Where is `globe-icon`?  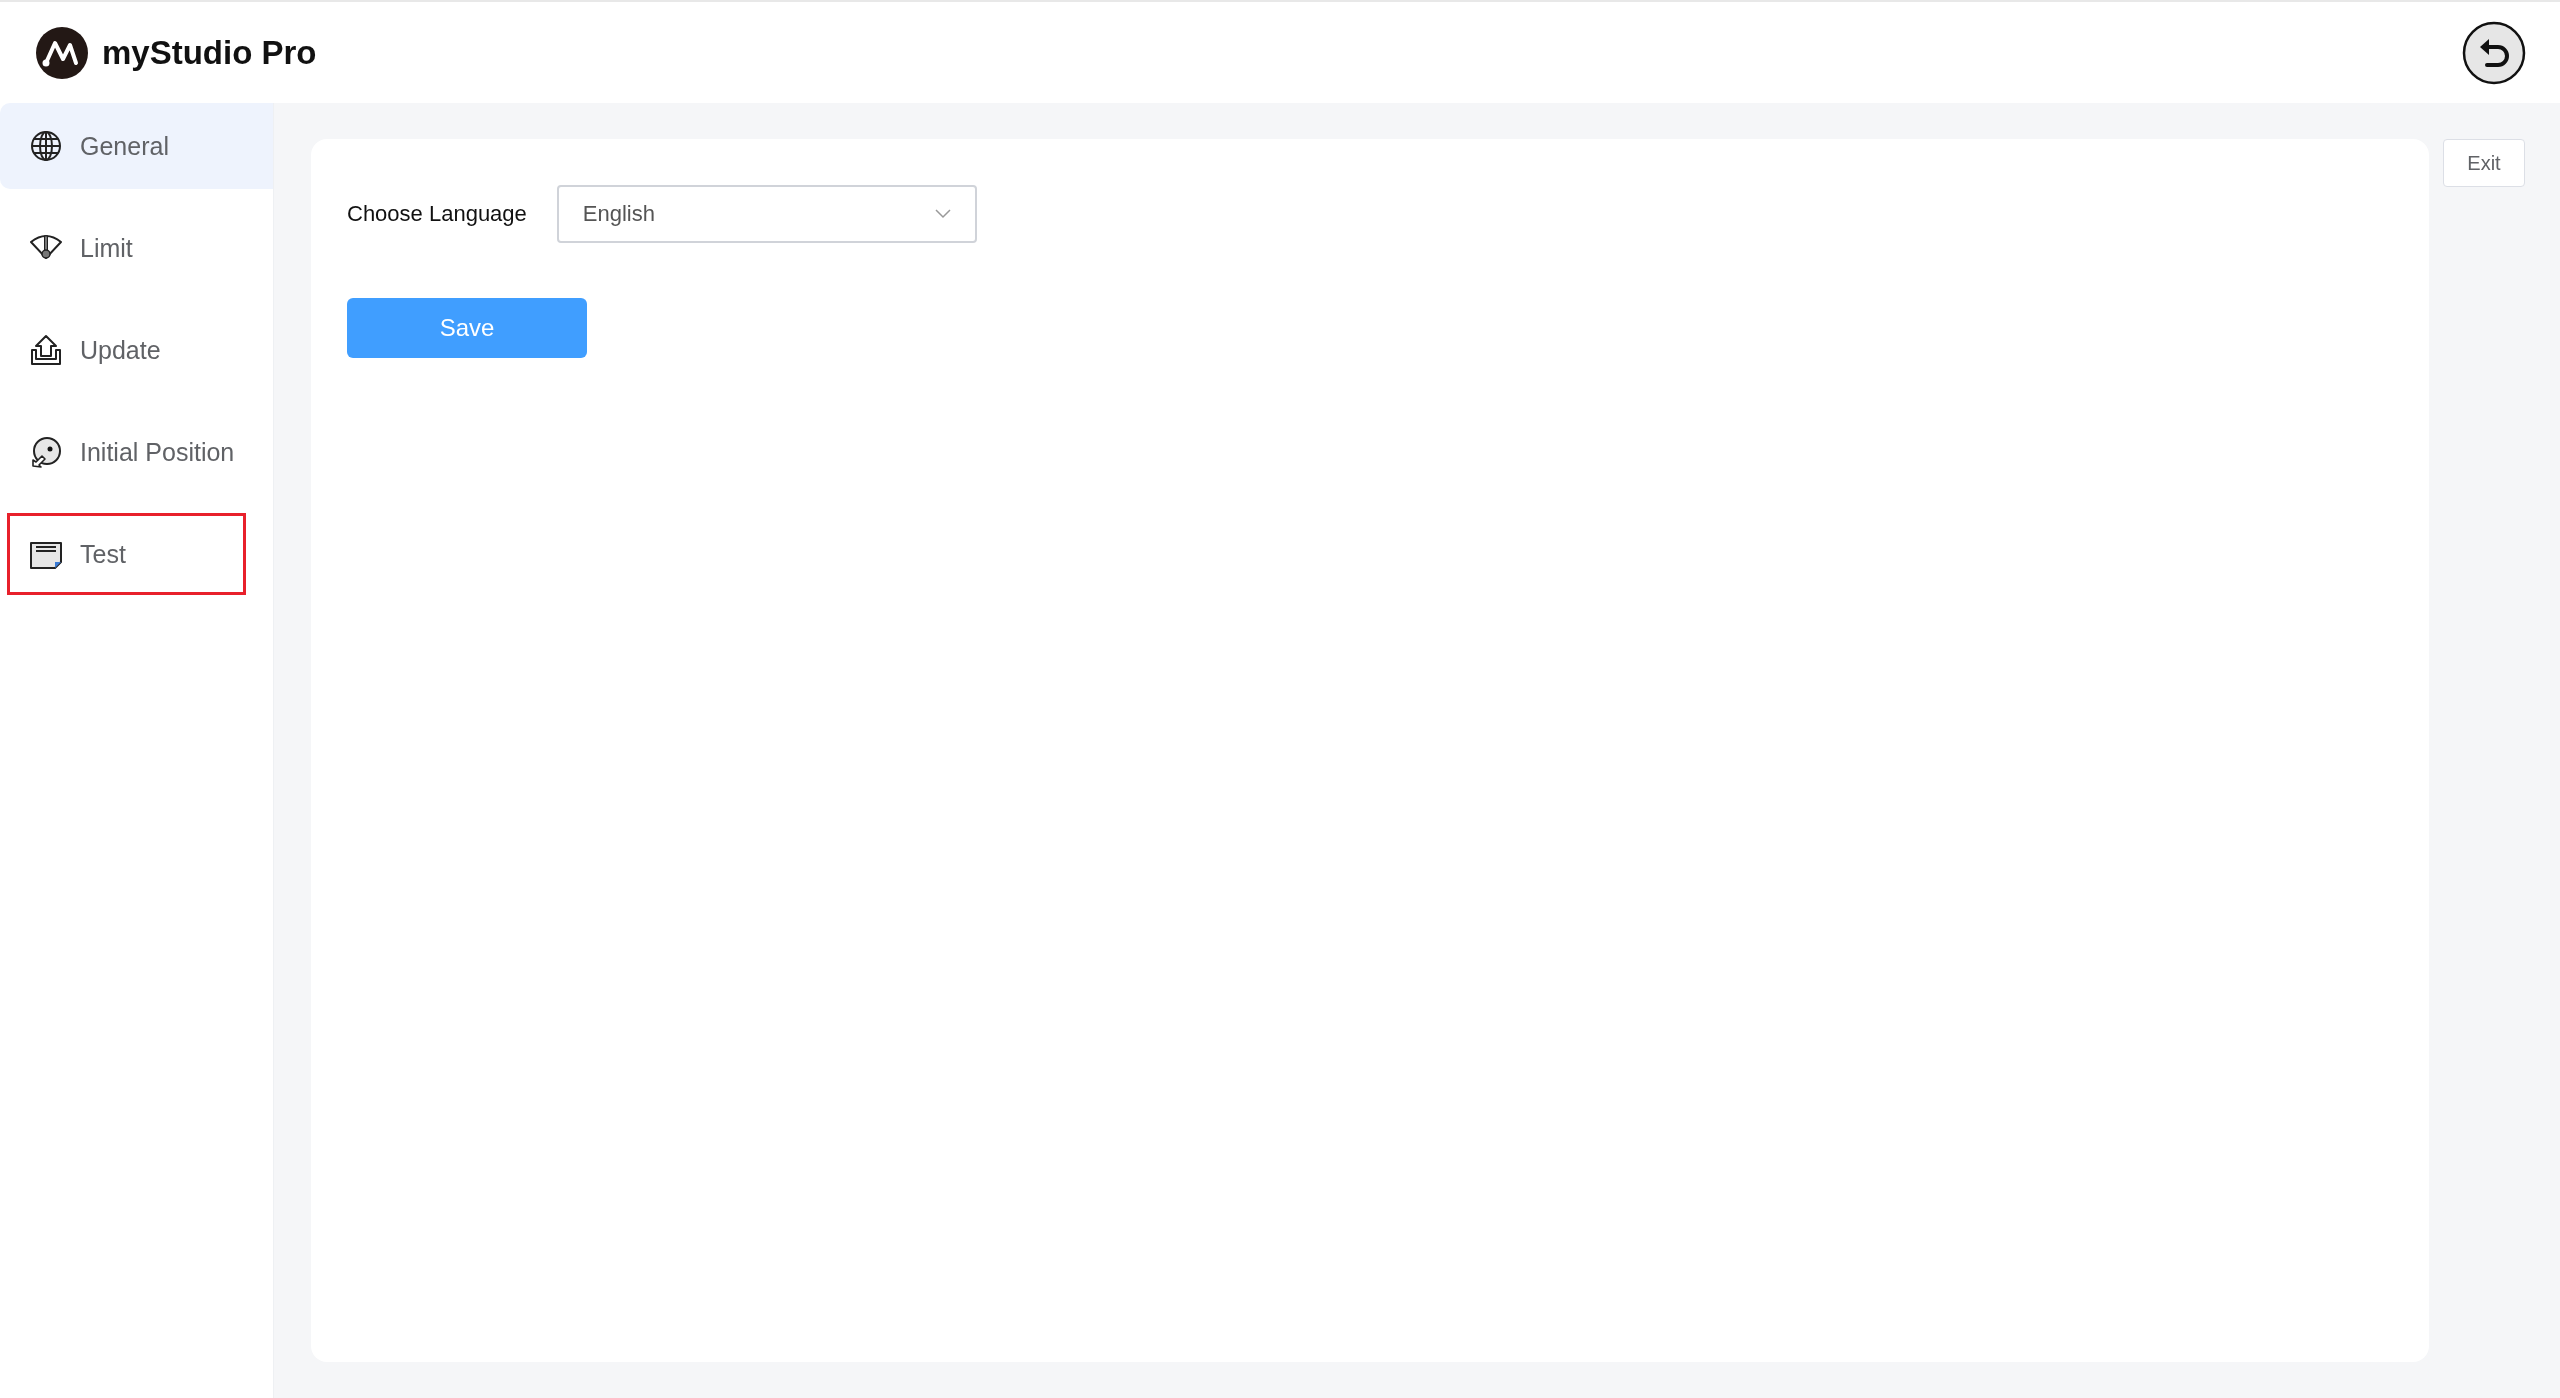 globe-icon is located at coordinates (46, 146).